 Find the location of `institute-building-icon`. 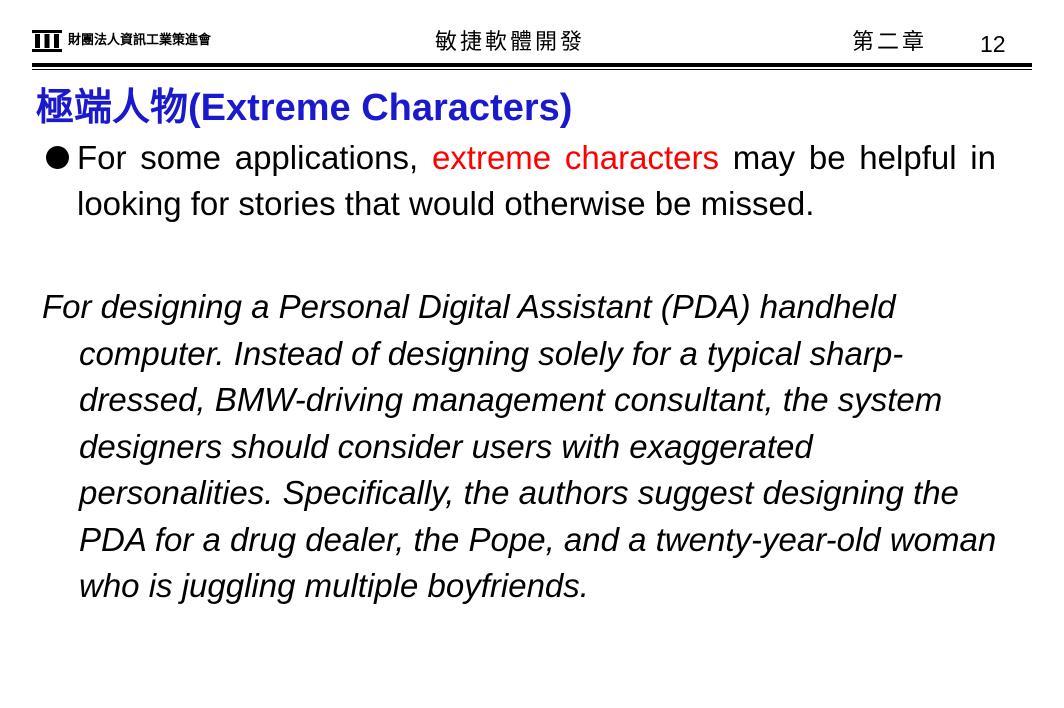

institute-building-icon is located at coordinates (47, 41).